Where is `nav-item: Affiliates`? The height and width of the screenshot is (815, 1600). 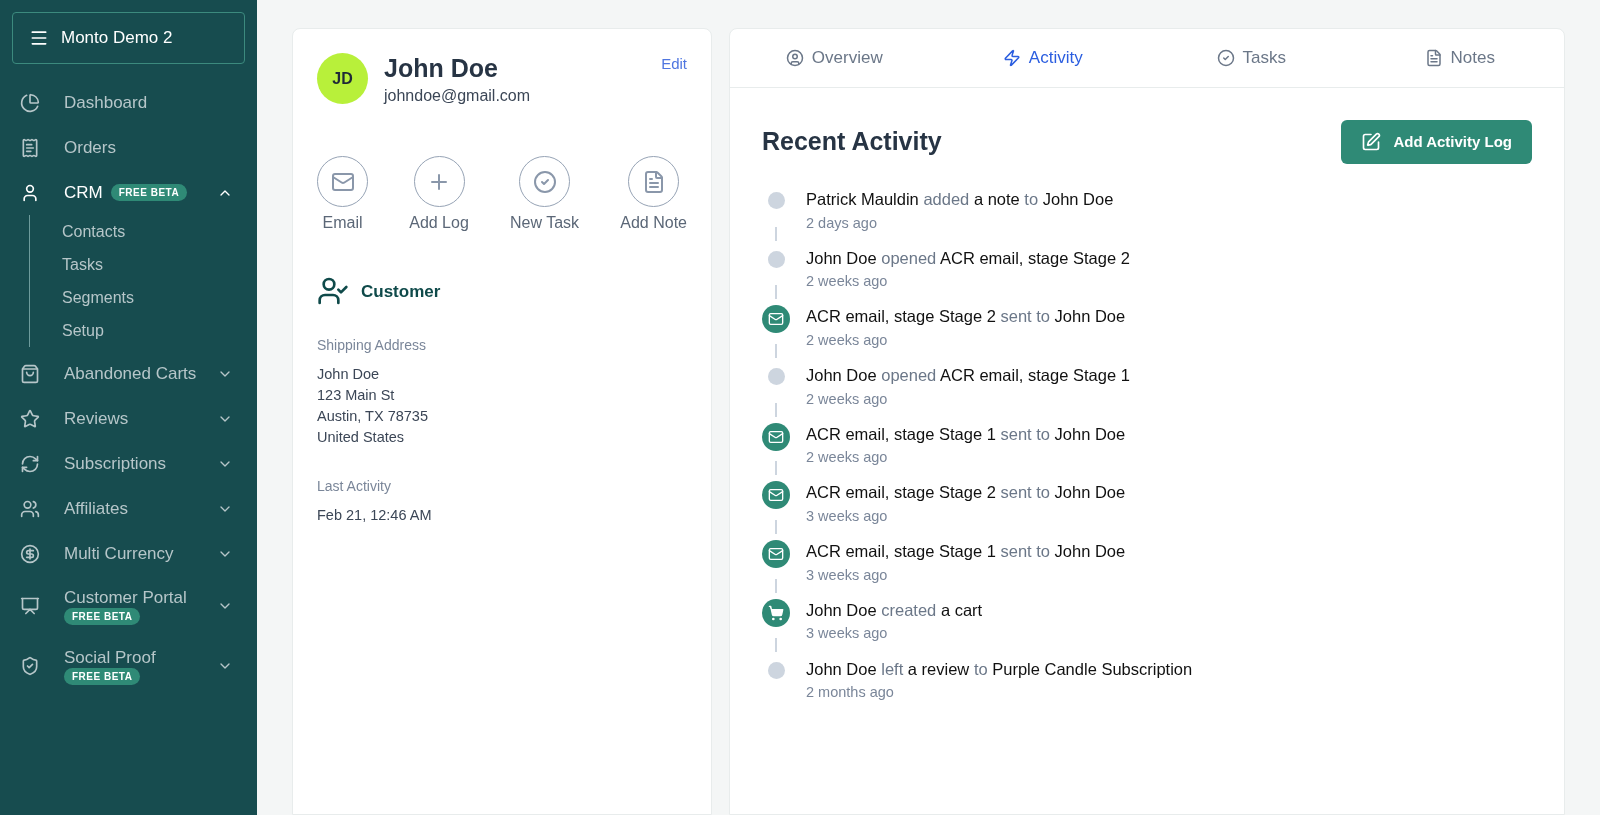
nav-item: Affiliates is located at coordinates (128, 508).